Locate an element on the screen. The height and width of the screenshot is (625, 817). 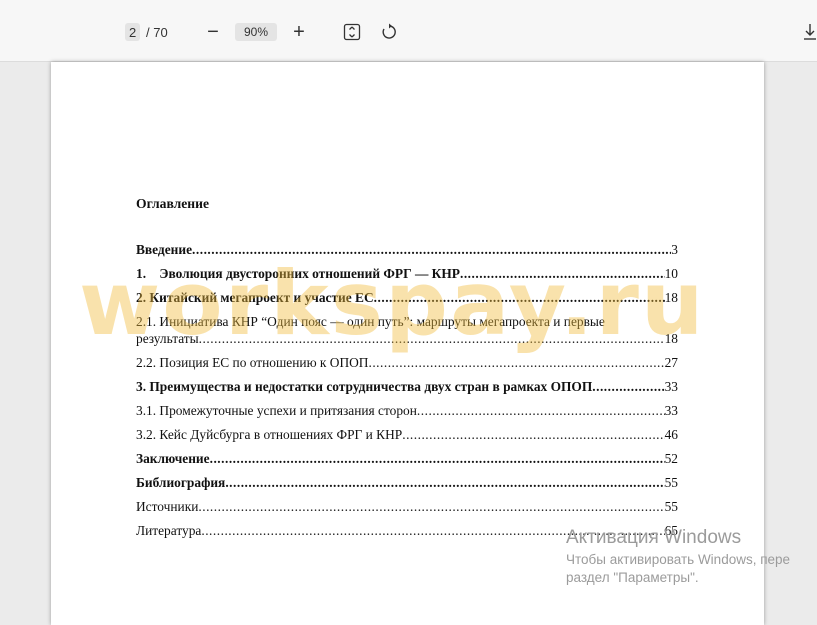
toc-entry: Заключение52 is located at coordinates (407, 459).